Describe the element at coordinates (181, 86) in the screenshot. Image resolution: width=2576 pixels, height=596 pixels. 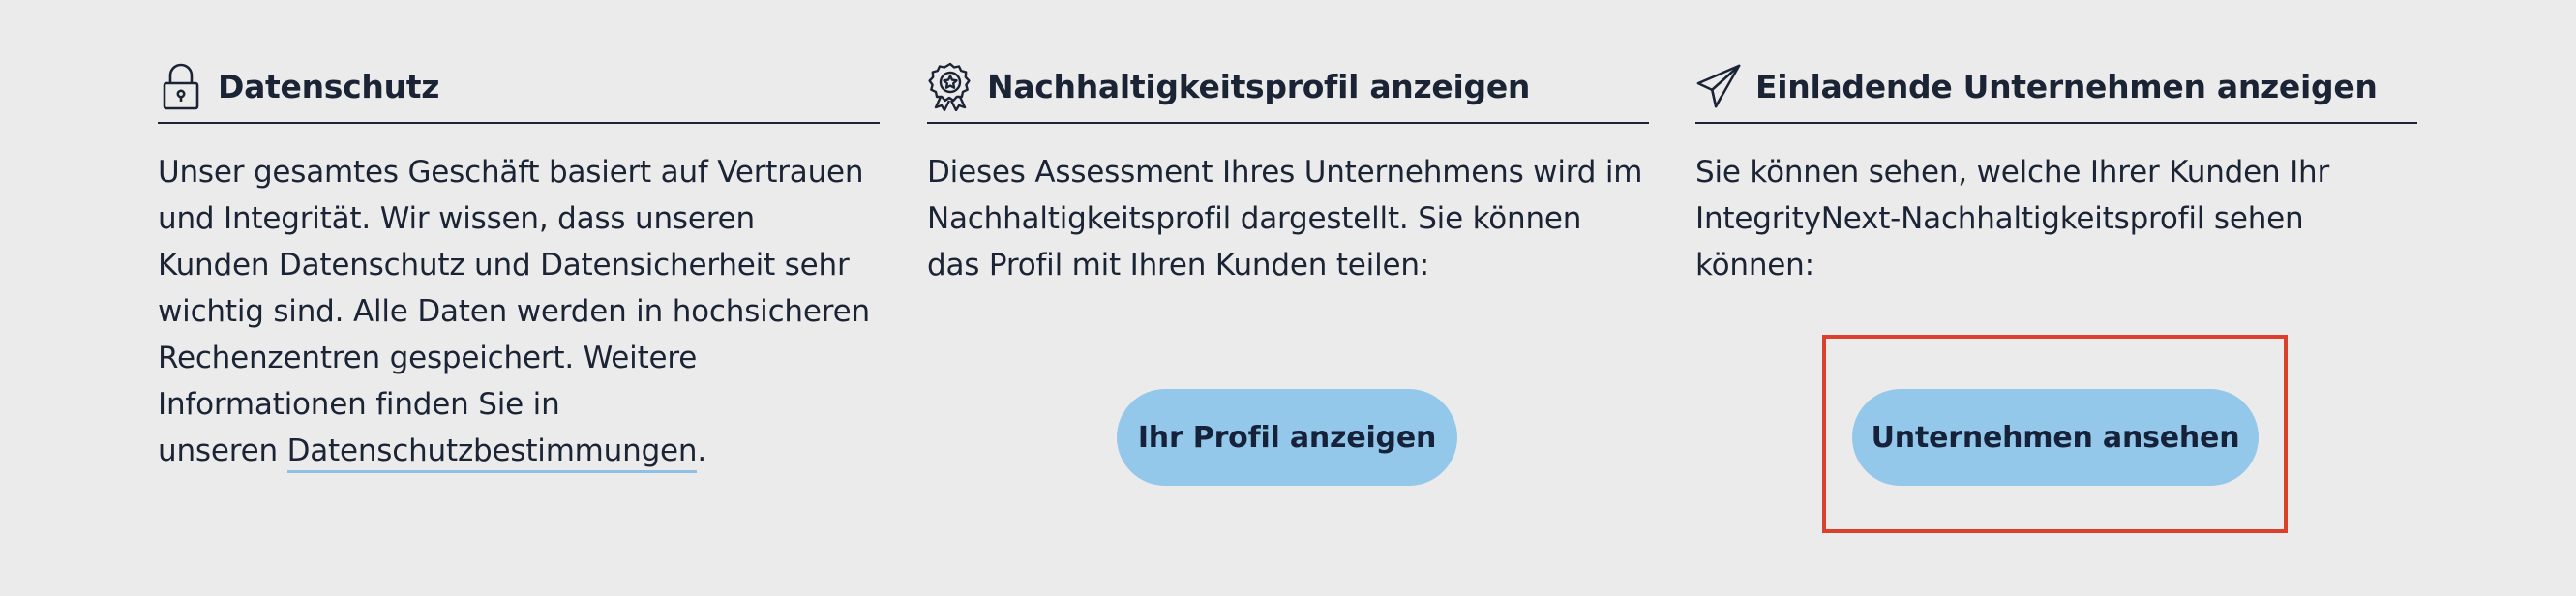
I see `lock-icon` at that location.